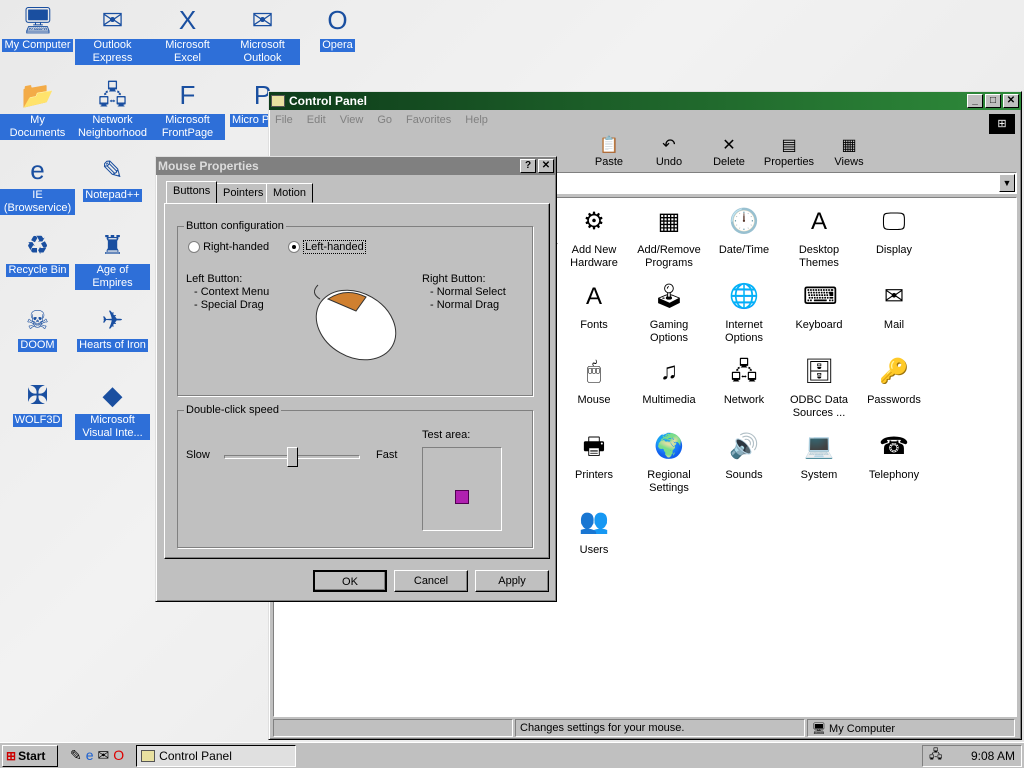 The height and width of the screenshot is (768, 1024). I want to click on toolbar-properties-button: ▤ Properties, so click(789, 152).